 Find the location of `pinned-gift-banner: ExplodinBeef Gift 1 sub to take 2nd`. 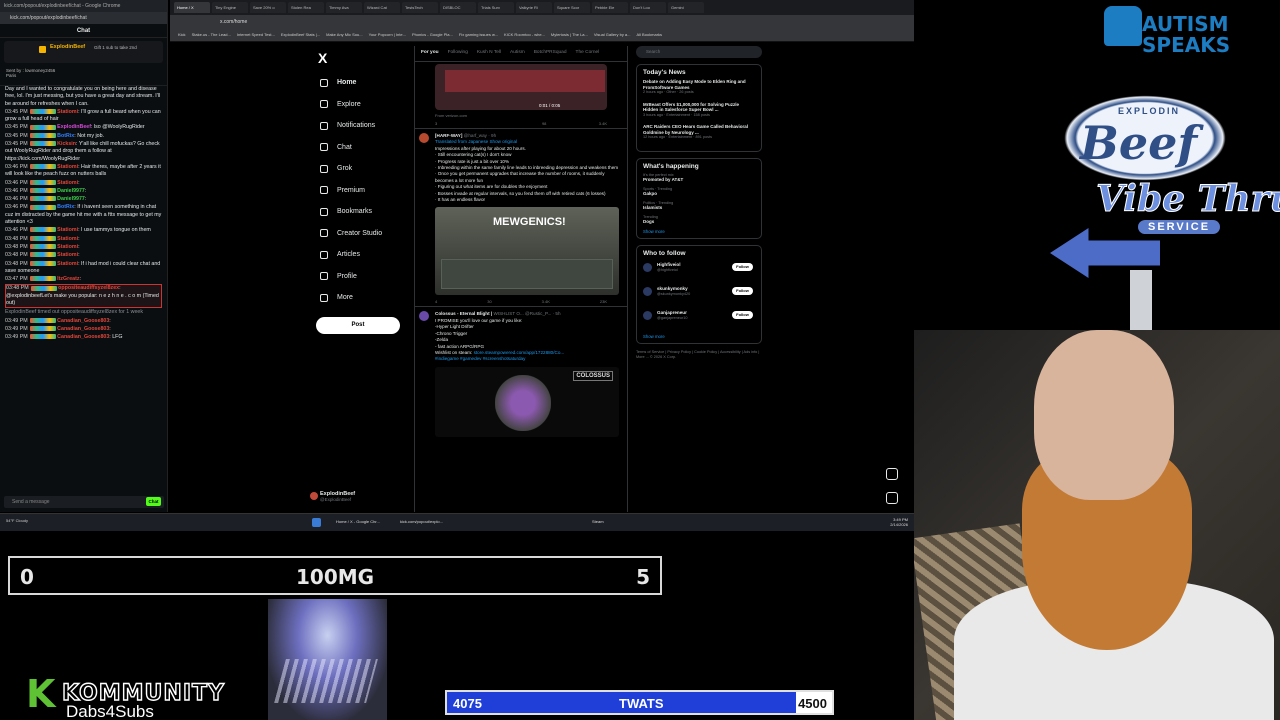

pinned-gift-banner: ExplodinBeef Gift 1 sub to take 2nd is located at coordinates (83, 52).